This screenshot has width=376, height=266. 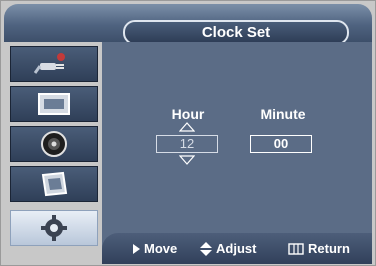 I want to click on hour-label: Hour, so click(x=188, y=114).